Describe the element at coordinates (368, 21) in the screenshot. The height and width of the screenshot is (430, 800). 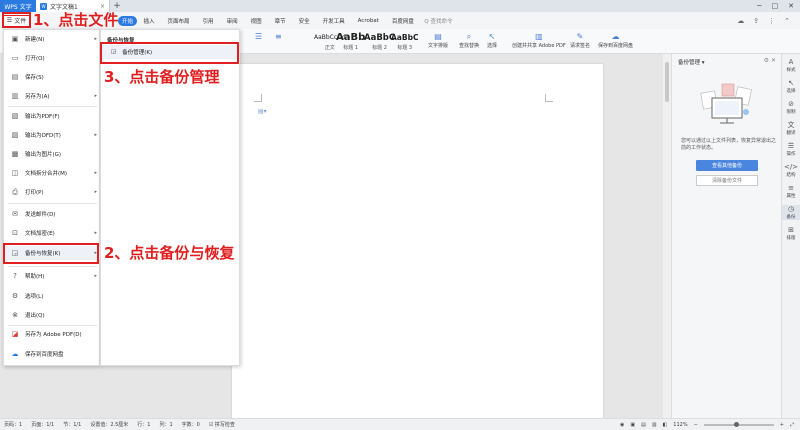
I see `tab-acrobat: Acrobat` at that location.